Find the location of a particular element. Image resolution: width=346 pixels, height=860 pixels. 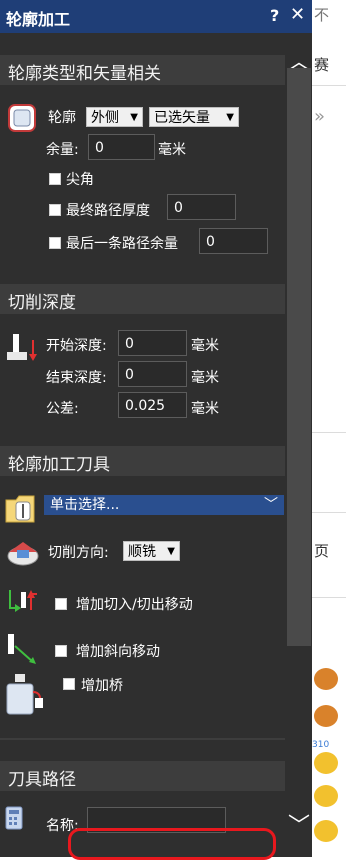

start-depth-label: 开始深度: is located at coordinates (76, 346).